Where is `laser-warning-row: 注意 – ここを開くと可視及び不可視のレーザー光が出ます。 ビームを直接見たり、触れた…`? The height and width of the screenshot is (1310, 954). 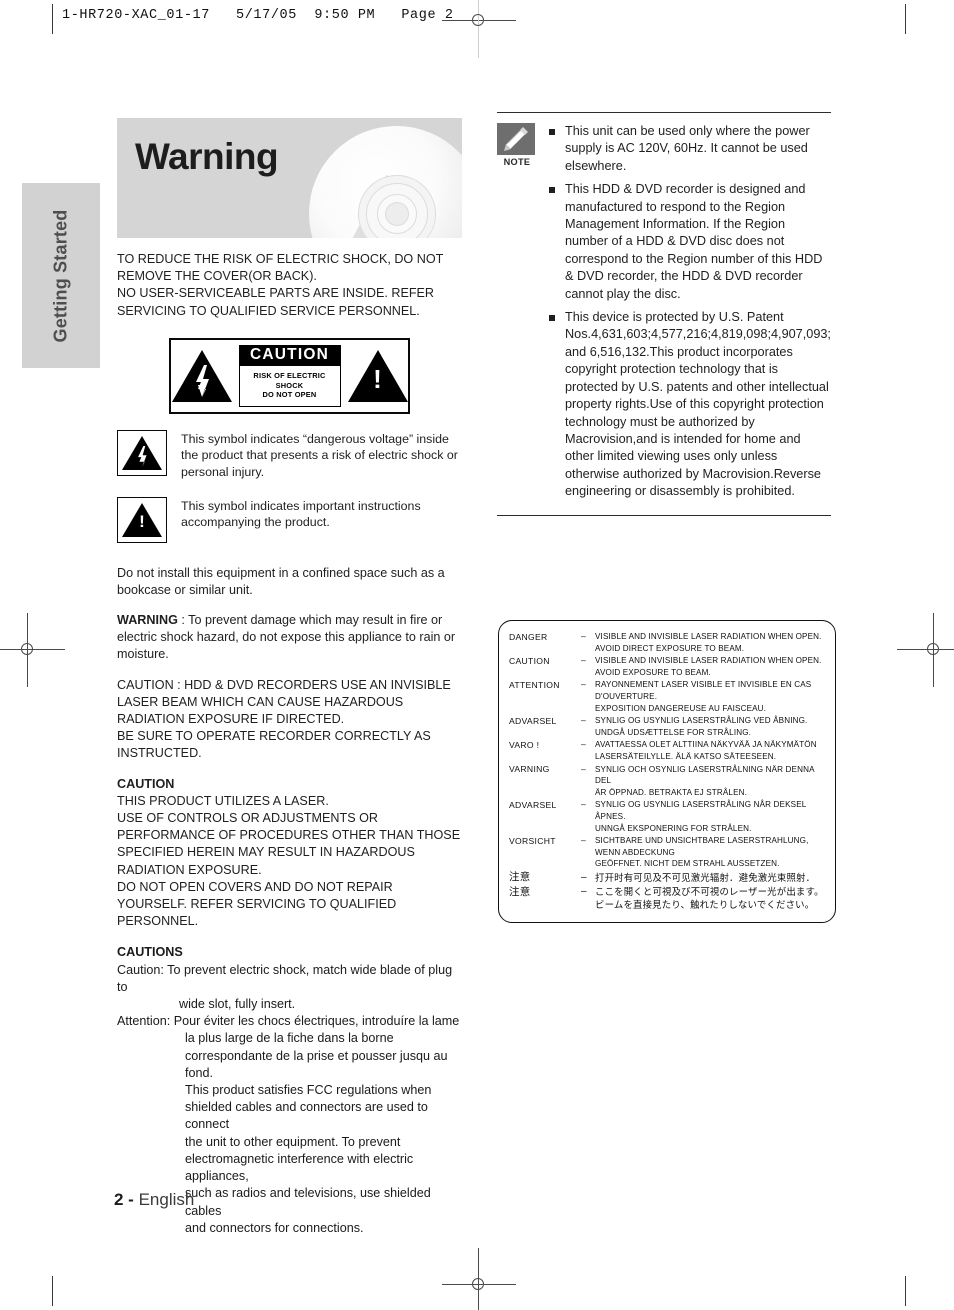 laser-warning-row: 注意 – ここを開くと可視及び不可視のレーザー光が出ます。 ビームを直接見たり、触れた… is located at coordinates (669, 898).